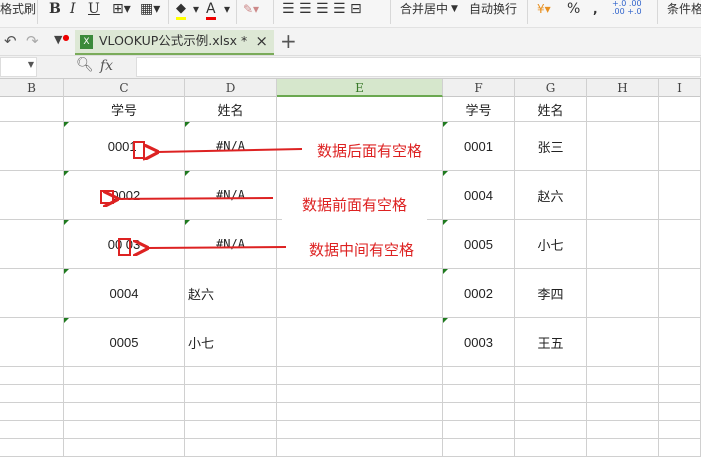  I want to click on annotation-label: 数据后面有空格, so click(370, 150).